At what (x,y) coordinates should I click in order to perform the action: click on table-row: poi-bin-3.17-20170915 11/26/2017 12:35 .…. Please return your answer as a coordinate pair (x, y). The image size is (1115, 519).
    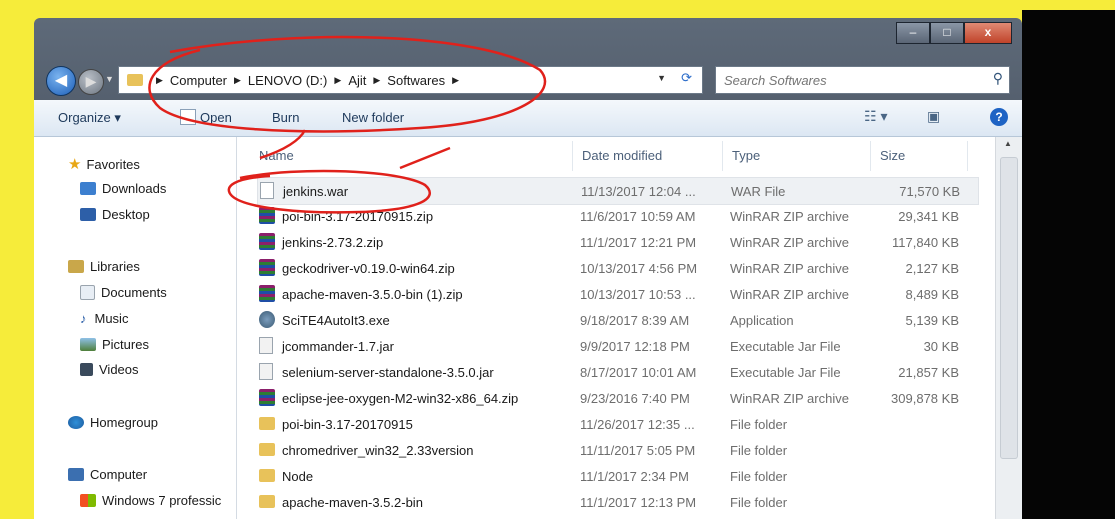
    Looking at the image, I should click on (617, 424).